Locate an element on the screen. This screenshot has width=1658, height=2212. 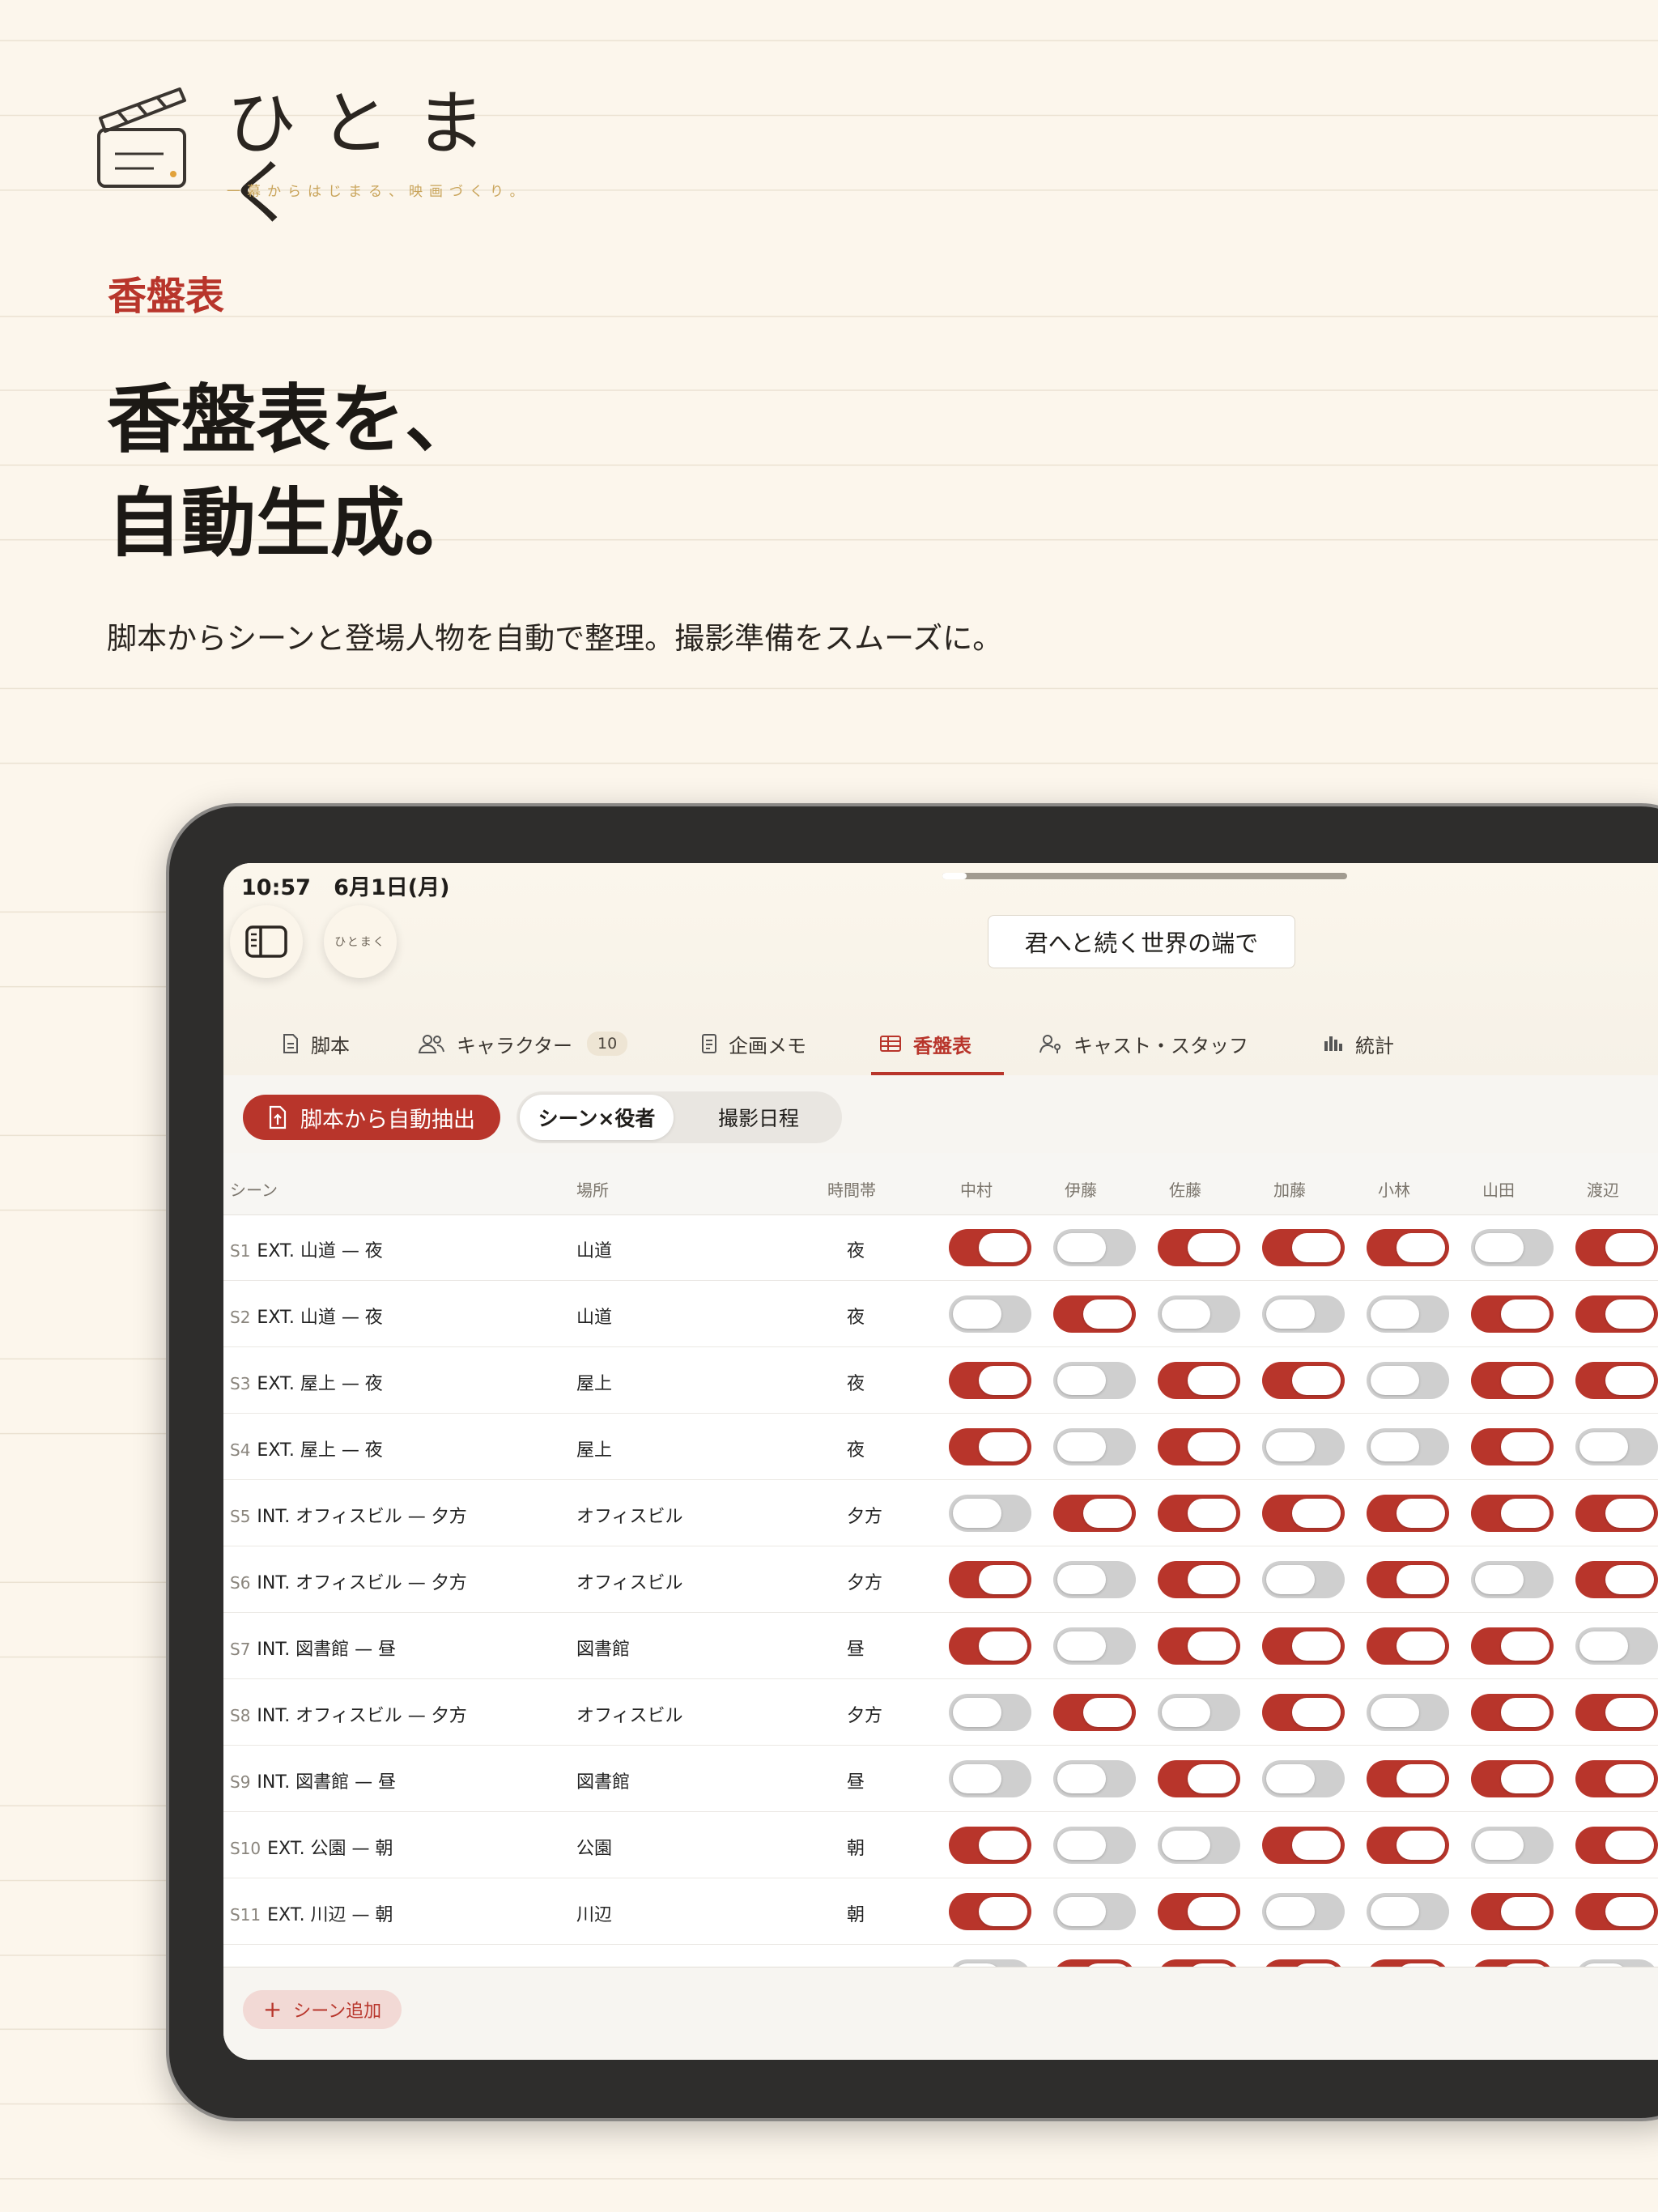
tab-cast-staff: キャスト・スタッフ is located at coordinates (1143, 1044).